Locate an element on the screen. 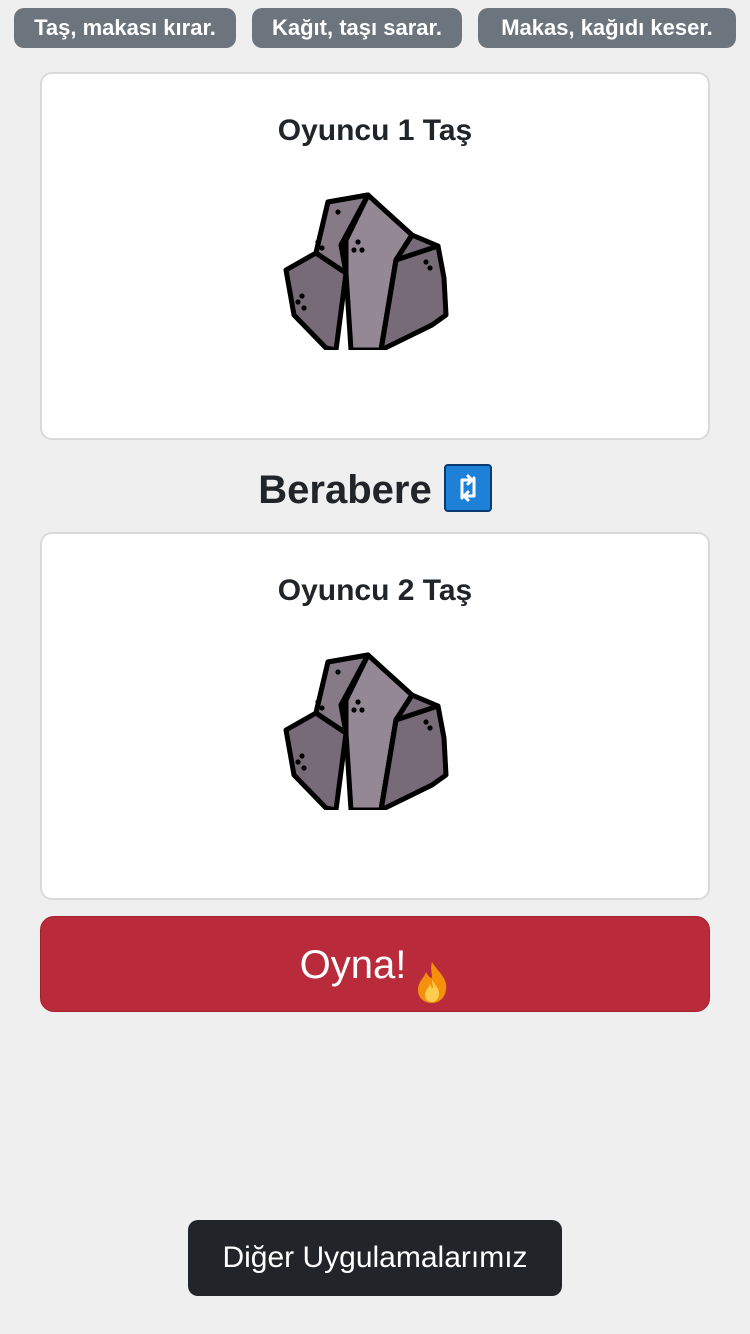 The width and height of the screenshot is (750, 1334). play-button: Oyna! is located at coordinates (375, 964).